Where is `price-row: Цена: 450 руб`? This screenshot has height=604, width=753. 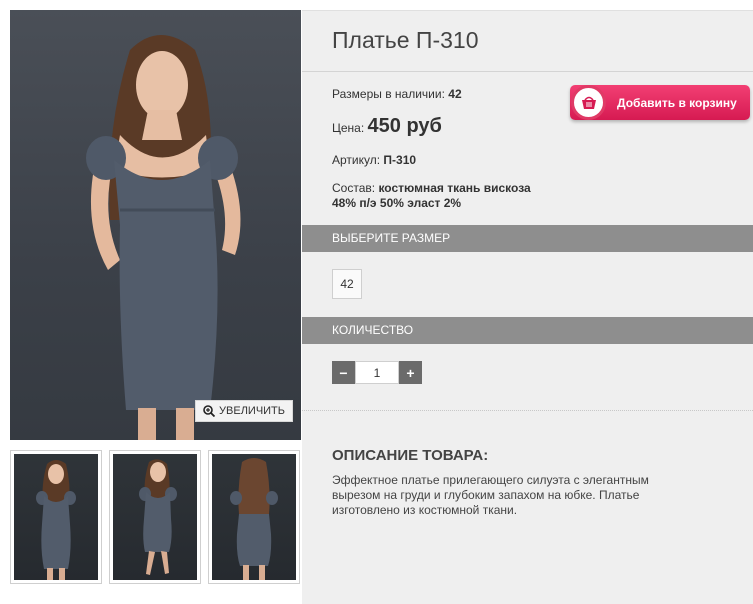 price-row: Цена: 450 руб is located at coordinates (387, 126).